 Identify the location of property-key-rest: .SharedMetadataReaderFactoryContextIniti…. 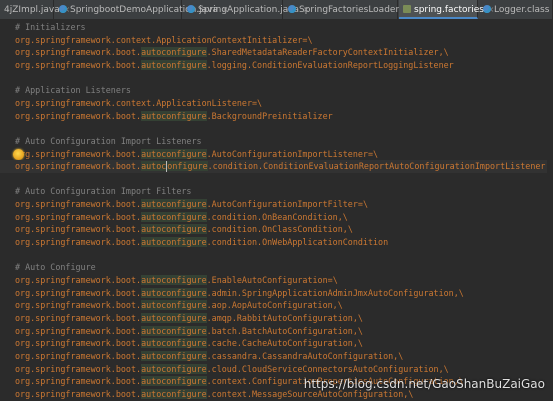
(325, 52).